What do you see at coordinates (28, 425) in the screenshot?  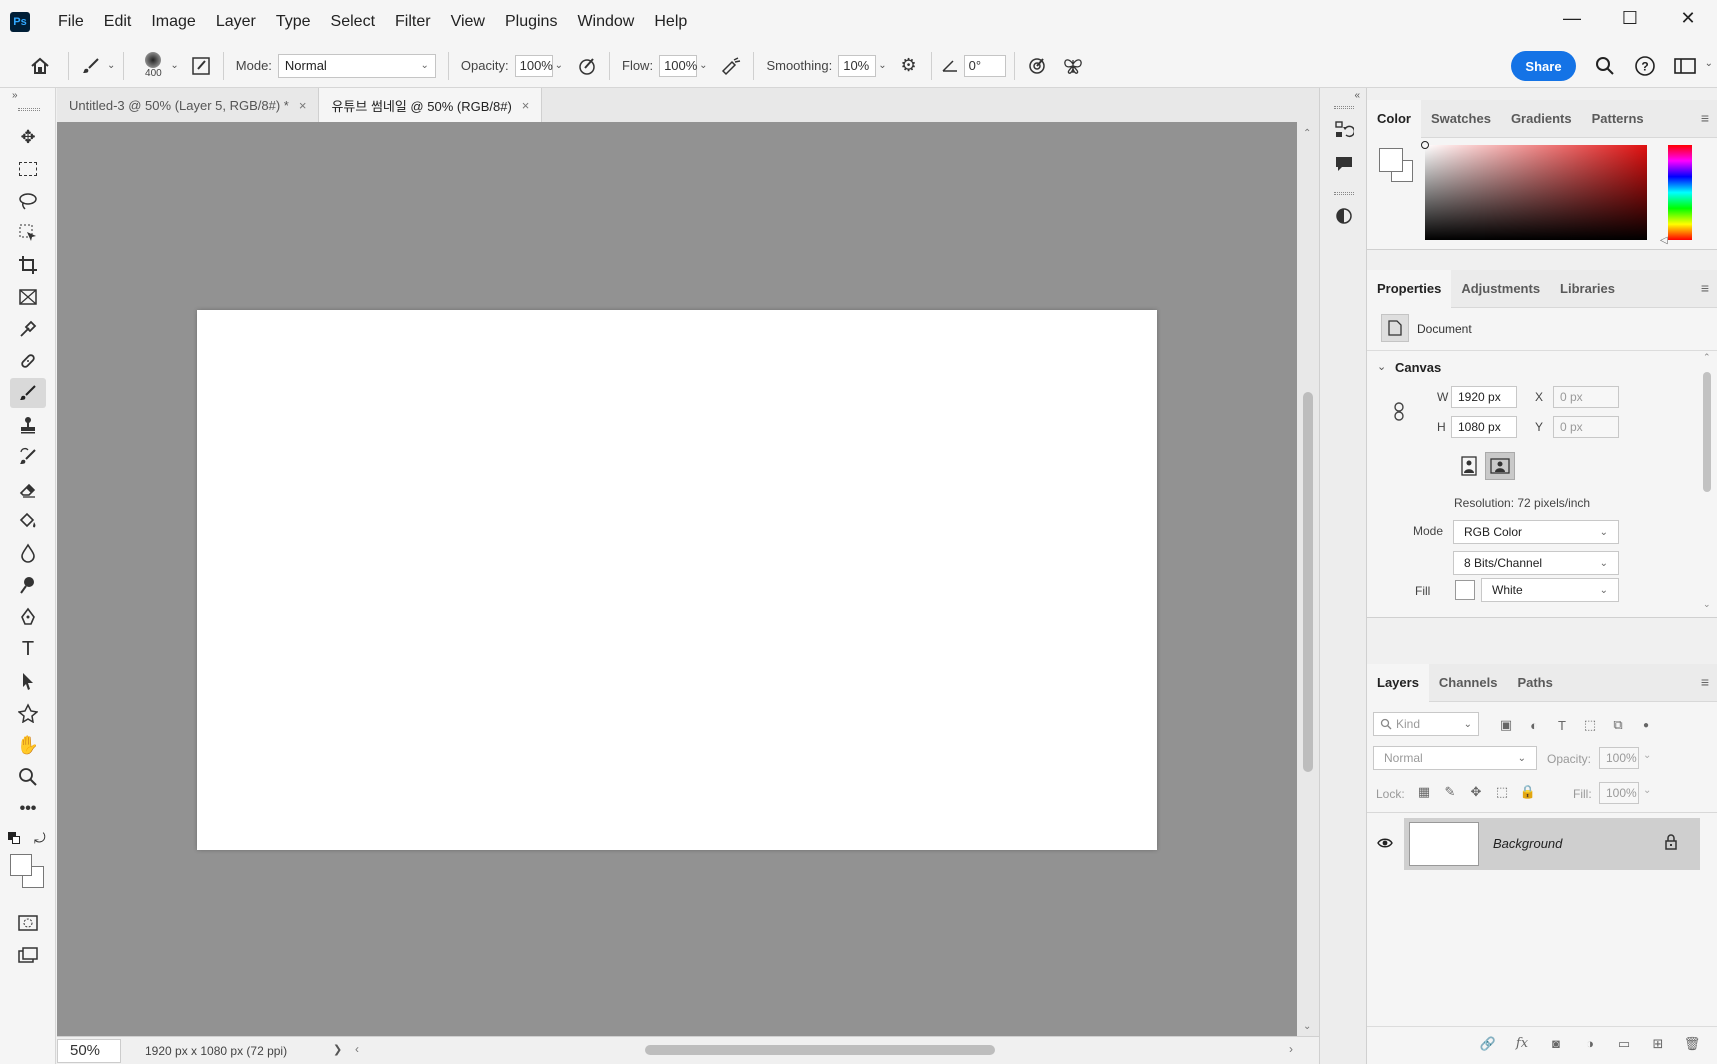 I see `clone-stamp-tool-icon` at bounding box center [28, 425].